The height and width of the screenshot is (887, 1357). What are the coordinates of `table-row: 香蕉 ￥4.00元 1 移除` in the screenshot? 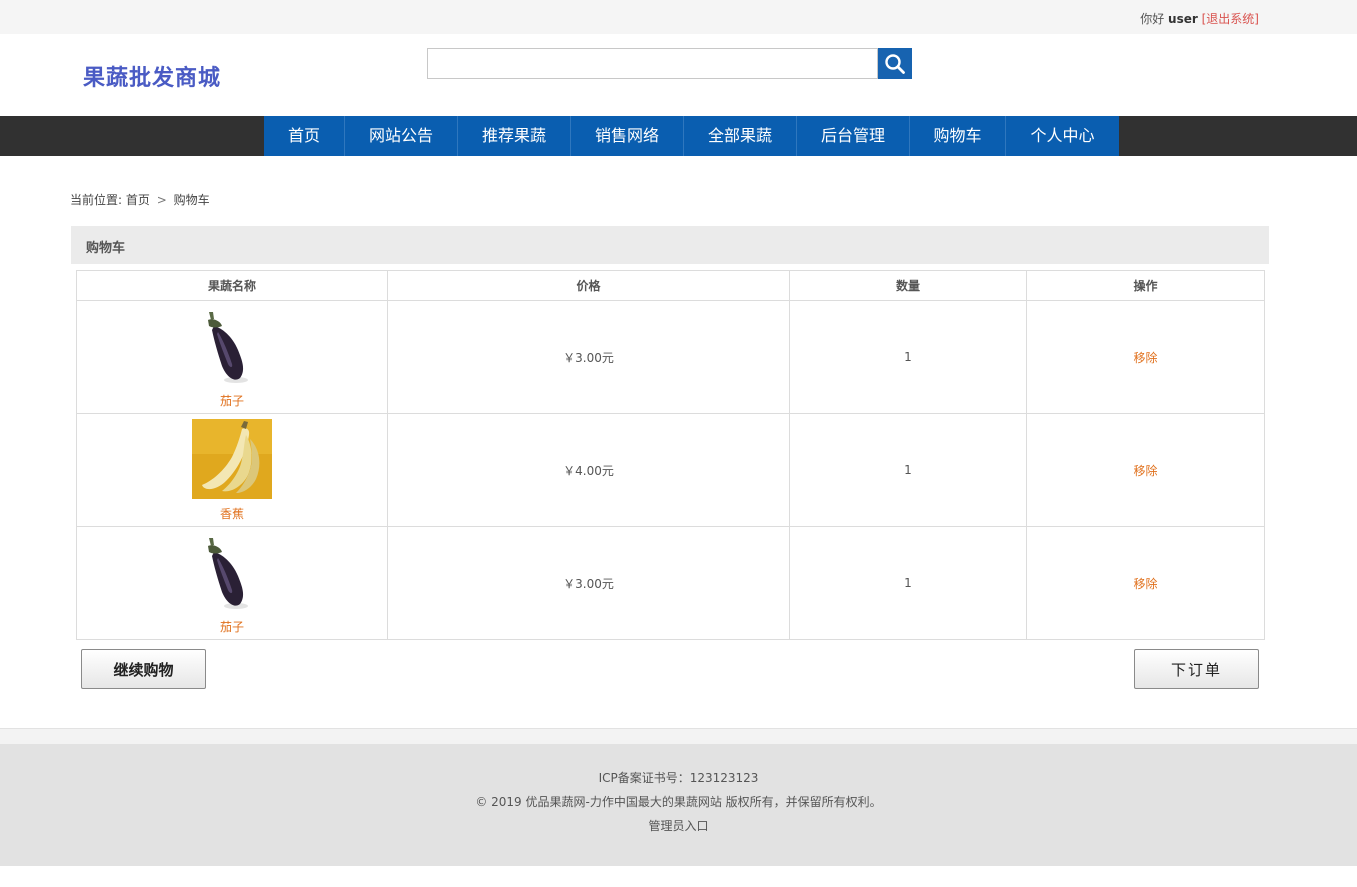 It's located at (671, 470).